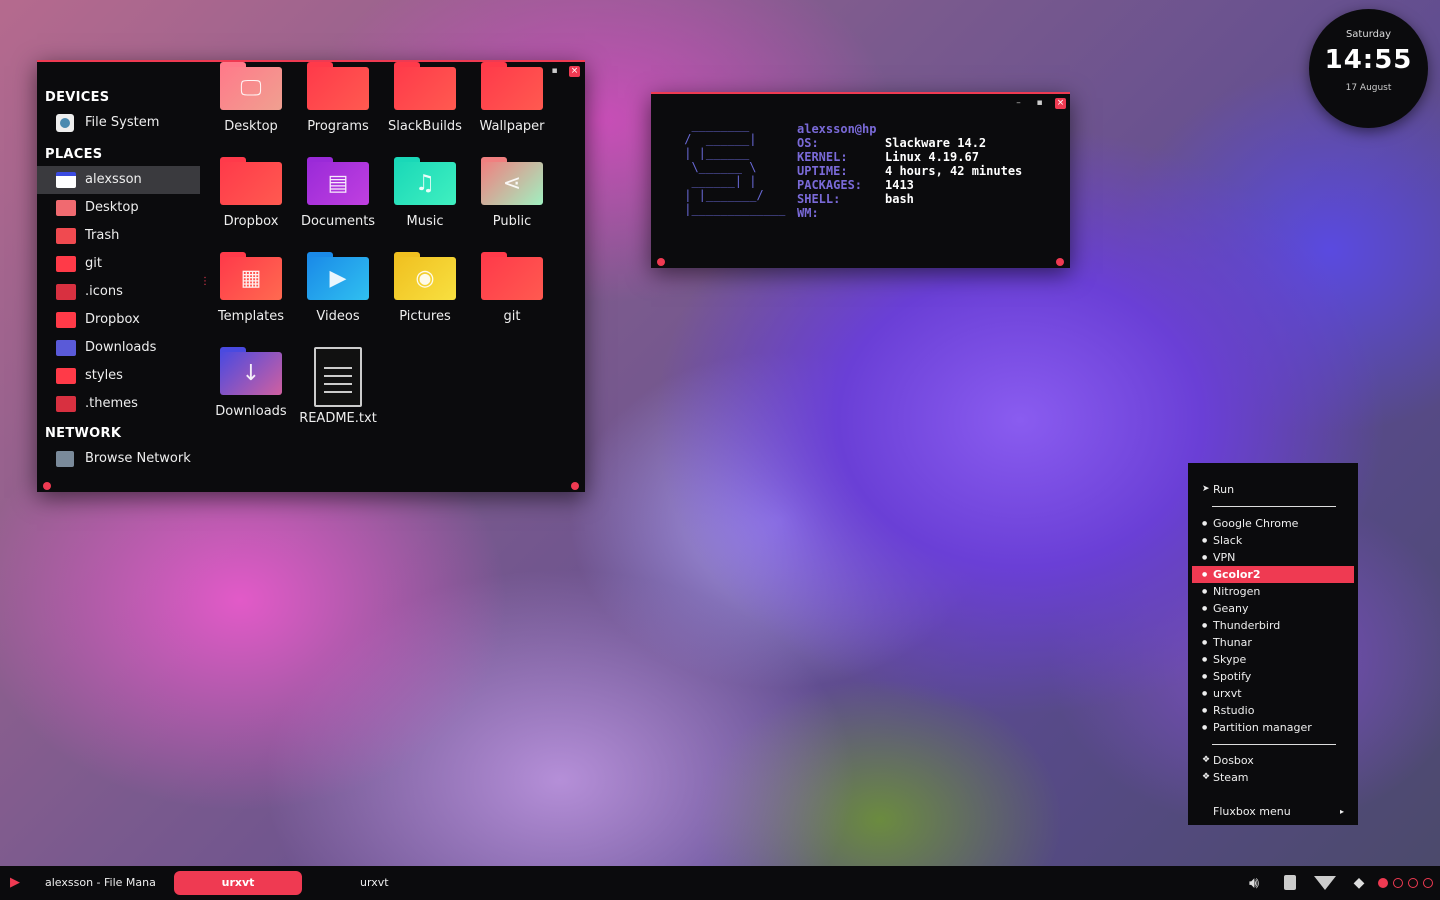  I want to click on menu-item-spotify: ● Spotify, so click(1273, 676).